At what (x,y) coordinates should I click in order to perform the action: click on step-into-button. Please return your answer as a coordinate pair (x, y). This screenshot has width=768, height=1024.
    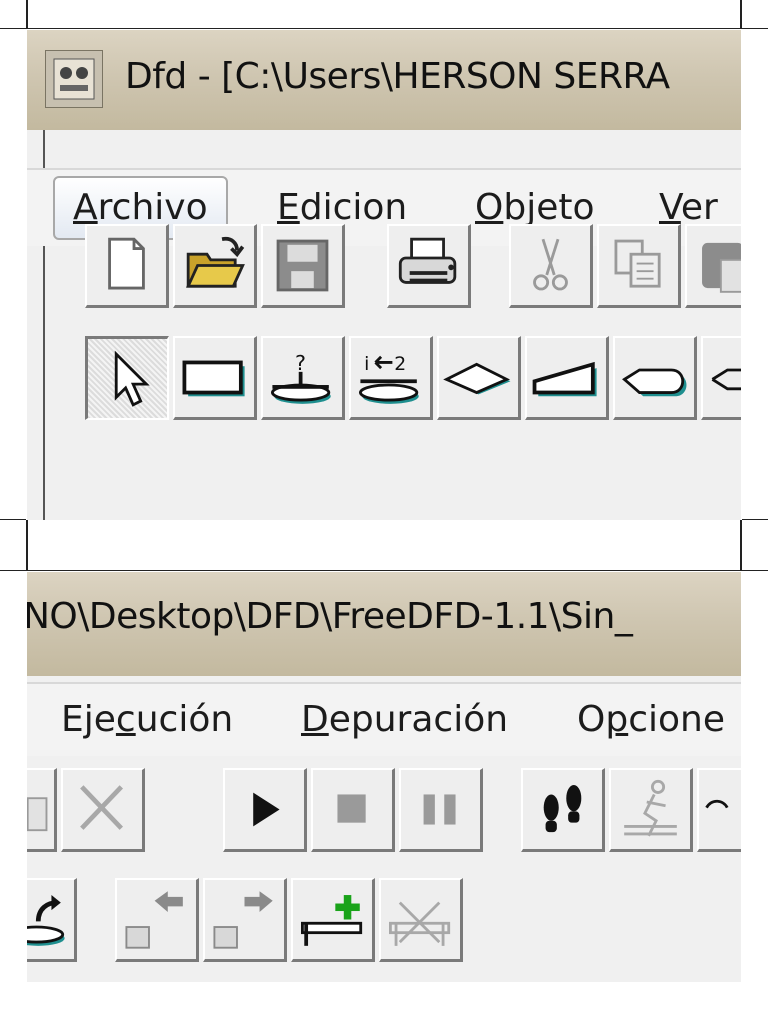
    Looking at the image, I should click on (651, 810).